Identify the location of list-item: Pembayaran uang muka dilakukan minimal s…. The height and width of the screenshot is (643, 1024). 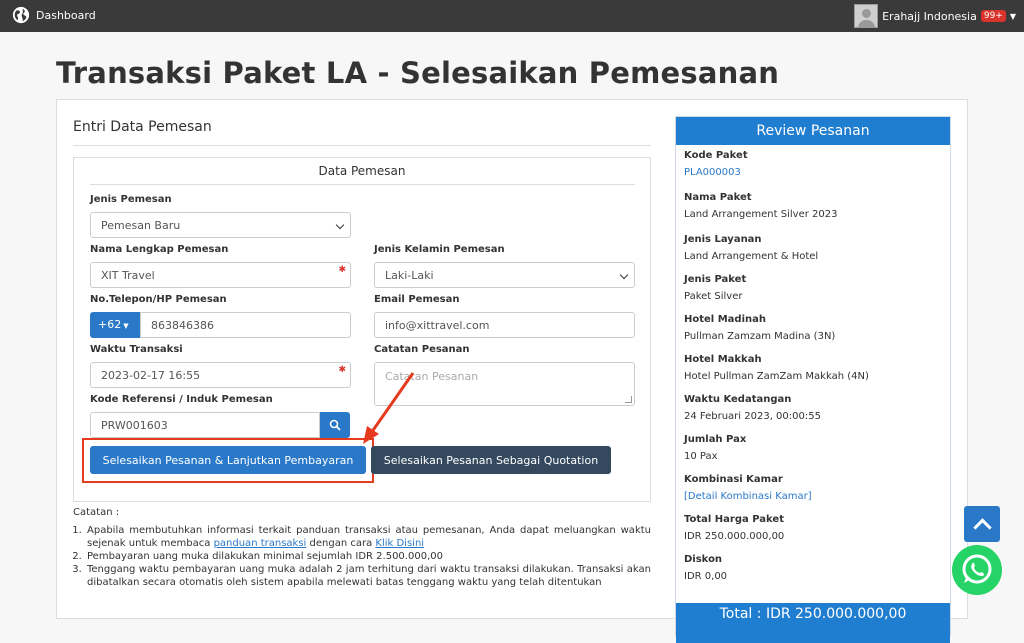
(368, 556).